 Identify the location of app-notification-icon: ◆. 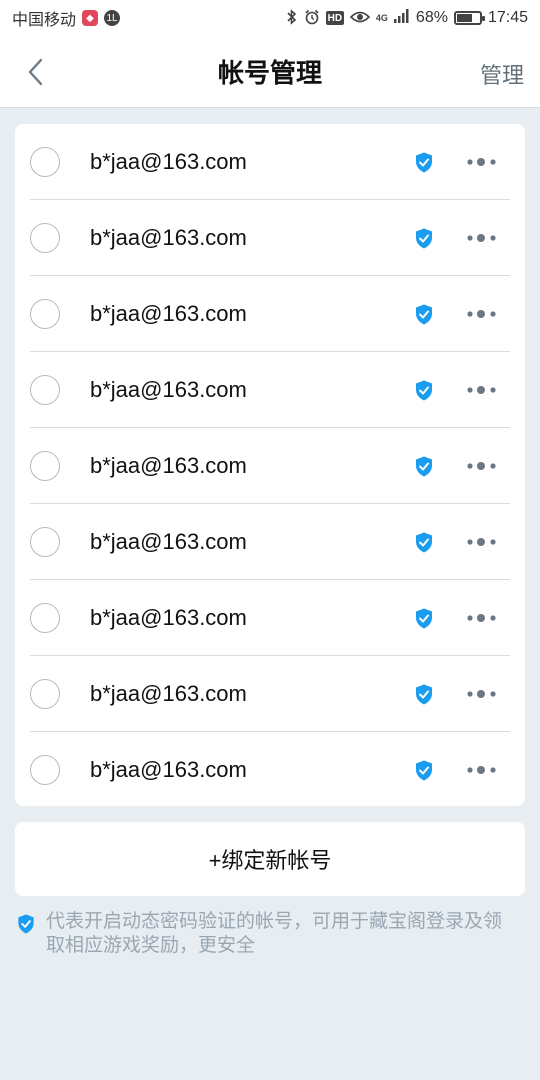
(90, 18).